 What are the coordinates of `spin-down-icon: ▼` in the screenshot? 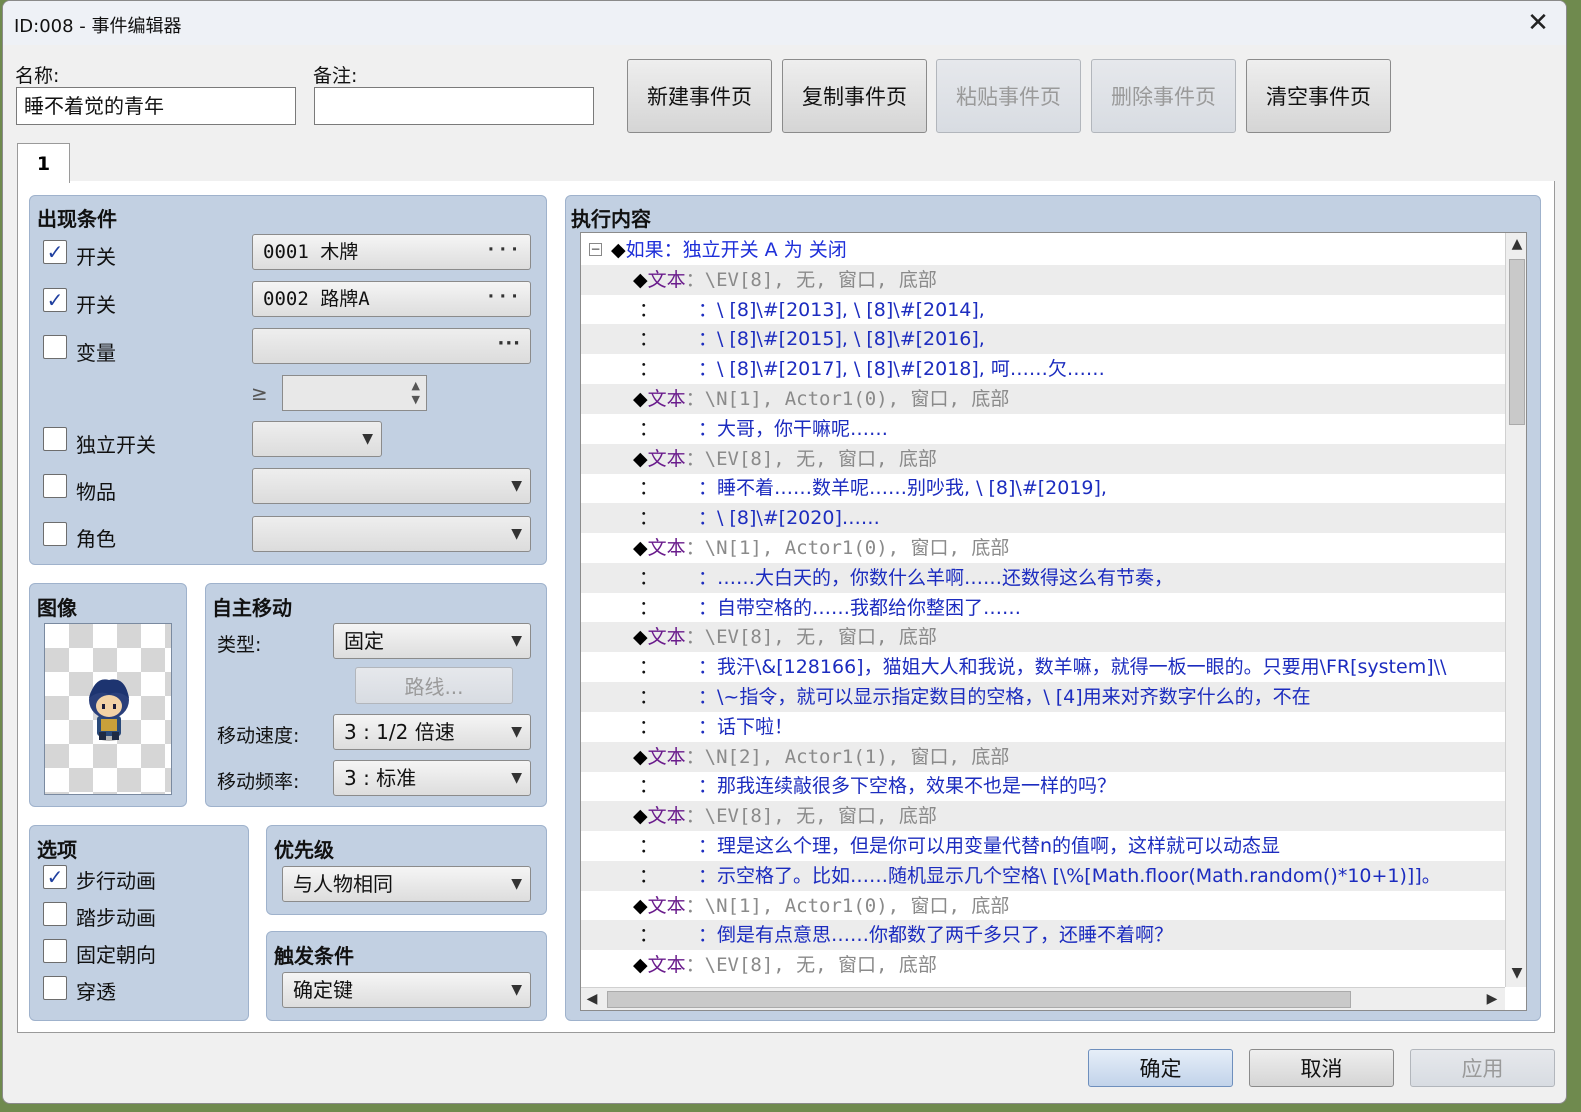 It's located at (416, 400).